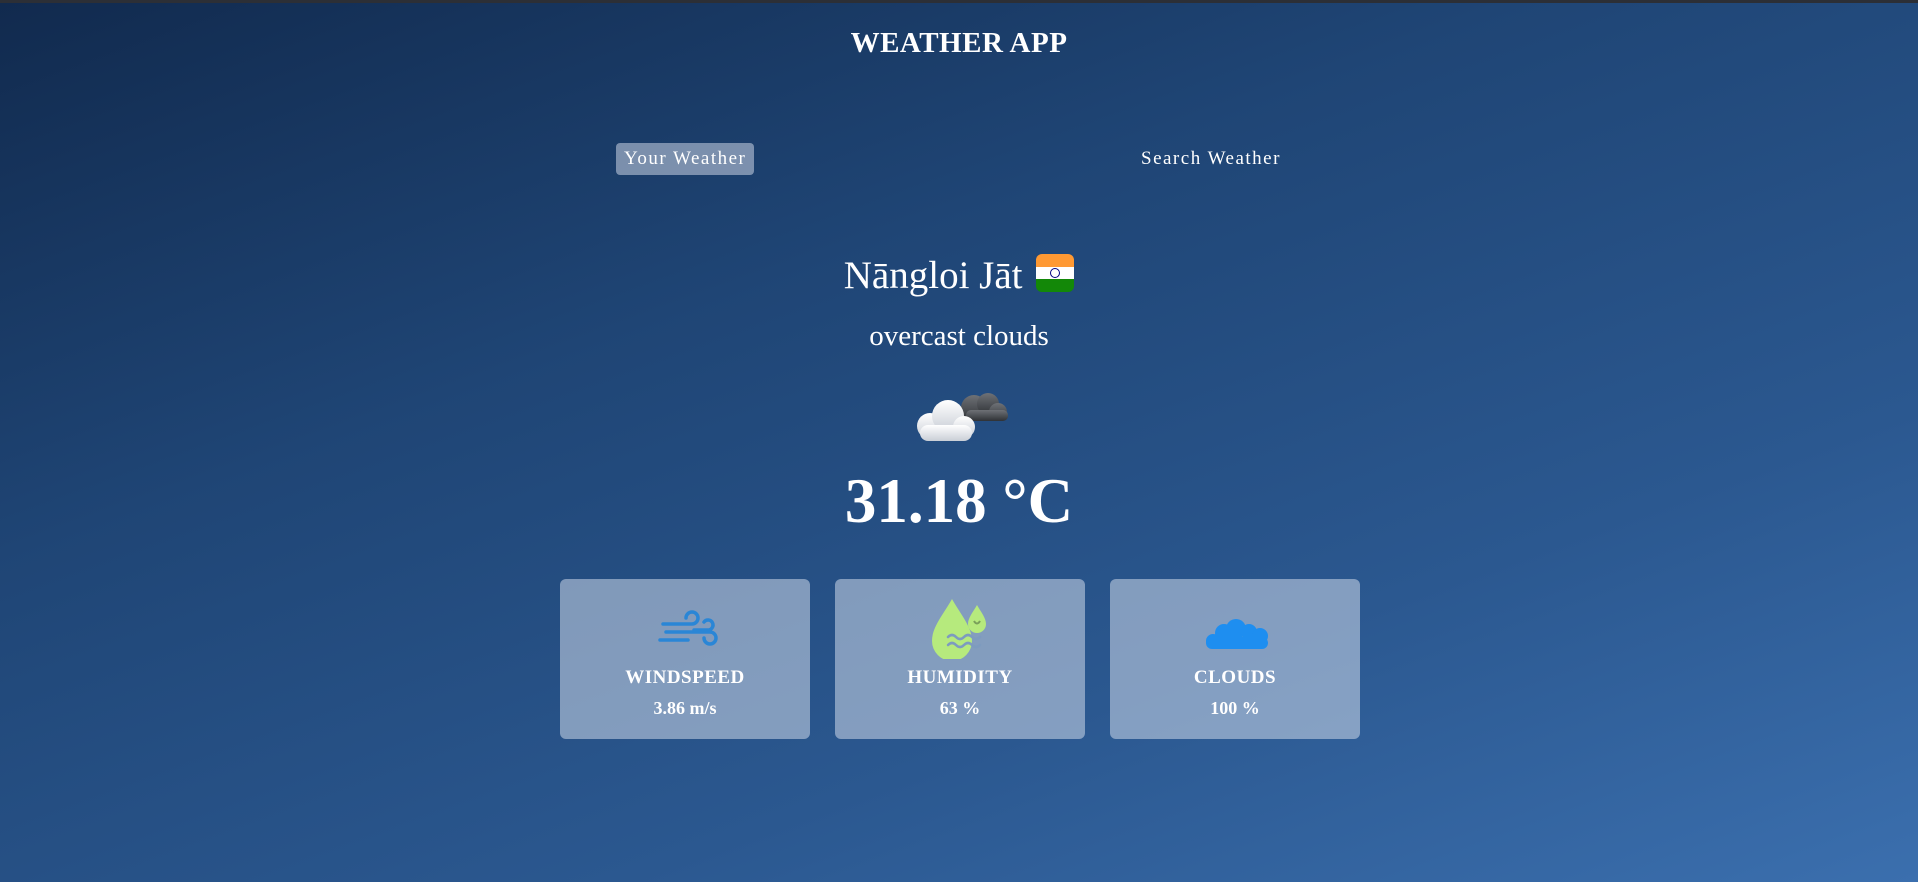 The width and height of the screenshot is (1918, 882). What do you see at coordinates (685, 677) in the screenshot?
I see `windspeed-label: WINDSPEED` at bounding box center [685, 677].